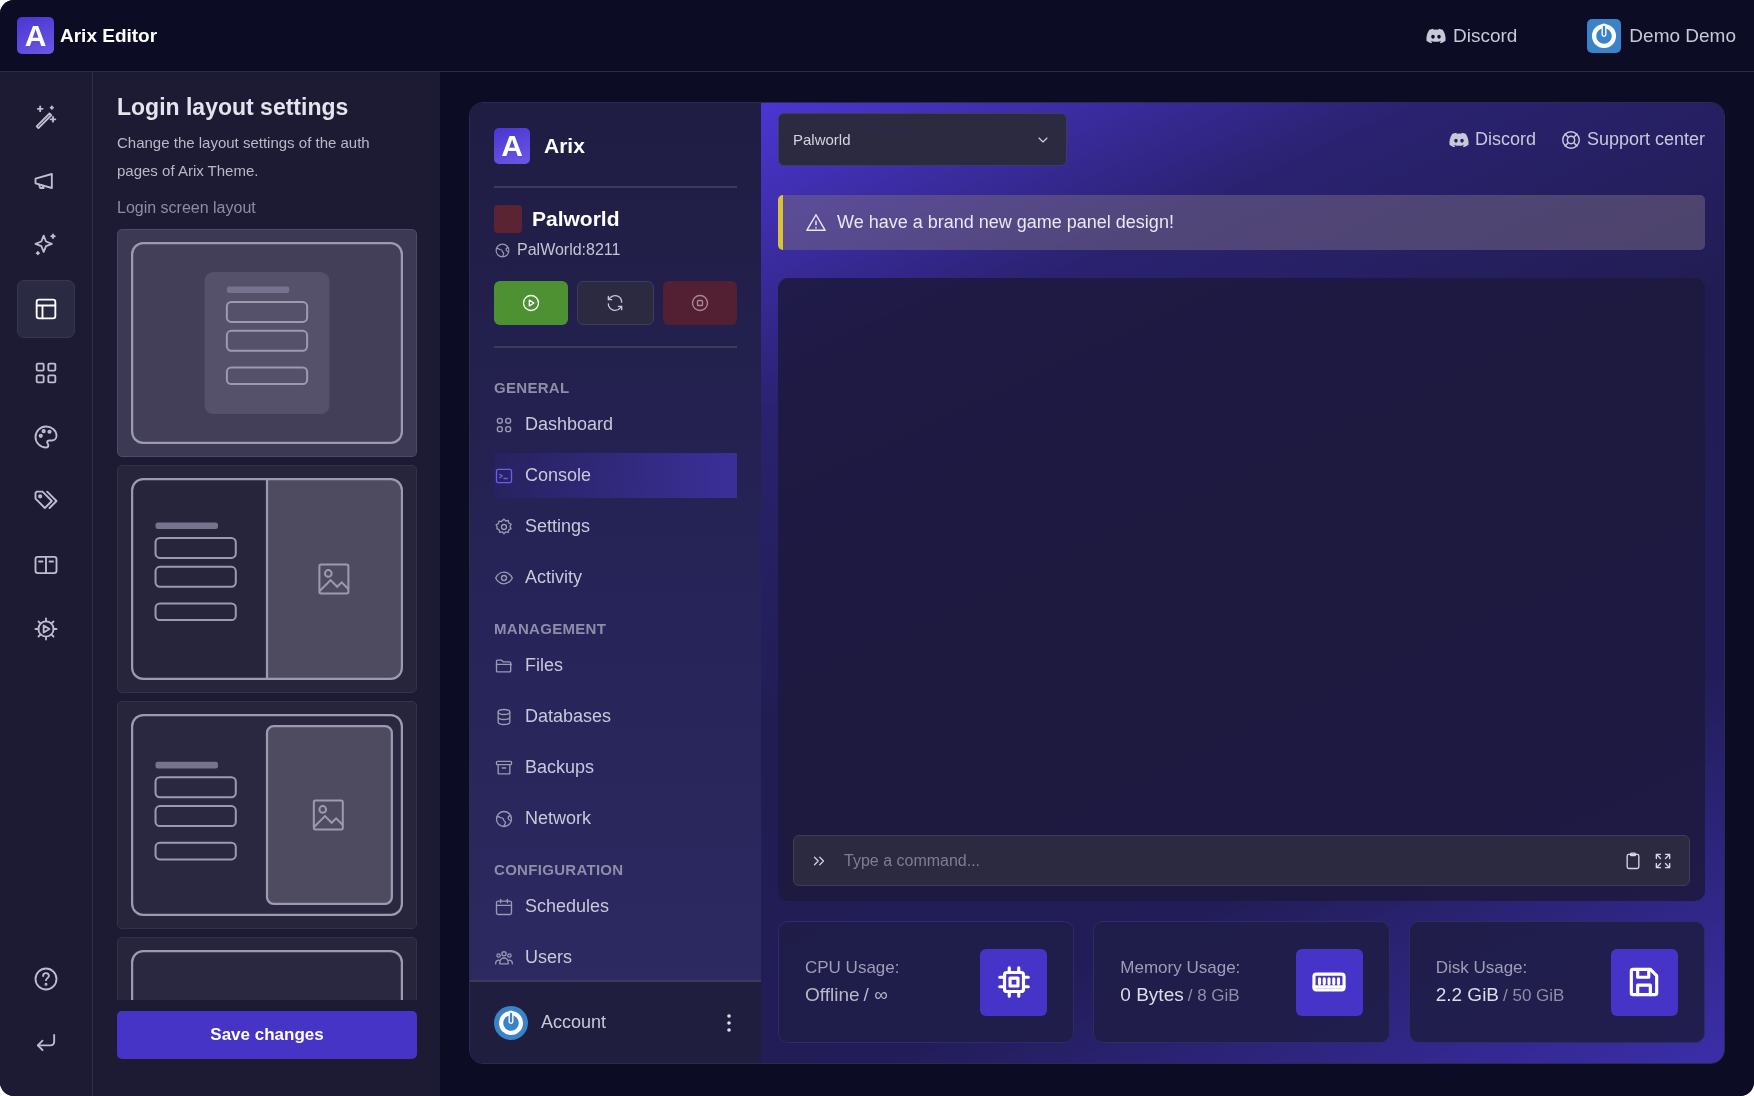 This screenshot has height=1096, width=1754. Describe the element at coordinates (1467, 995) in the screenshot. I see `stat-value: 2.2 GiB` at that location.